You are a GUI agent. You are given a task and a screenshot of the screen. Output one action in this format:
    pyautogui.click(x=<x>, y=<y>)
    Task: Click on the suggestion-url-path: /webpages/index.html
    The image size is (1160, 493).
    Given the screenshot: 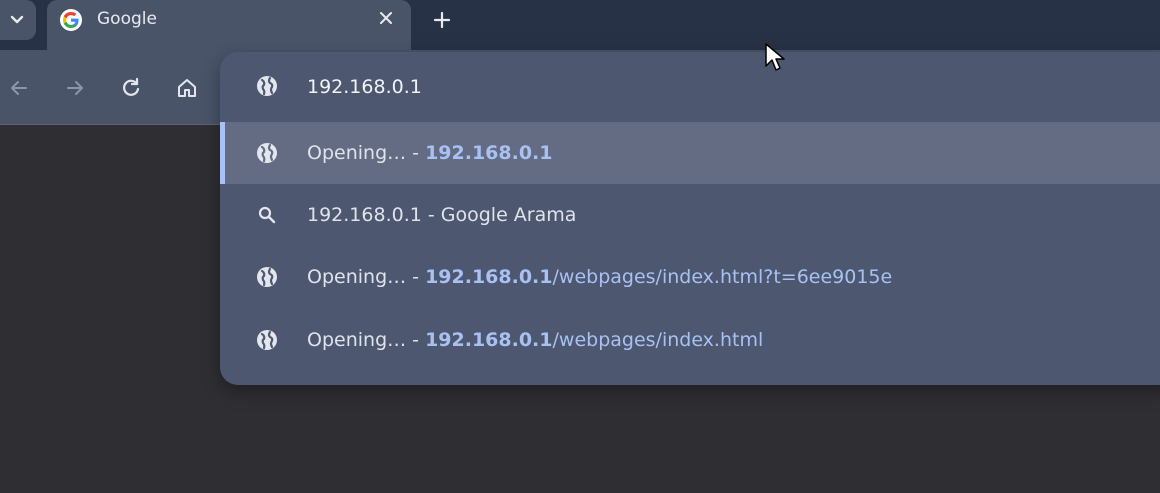 What is the action you would take?
    pyautogui.click(x=658, y=340)
    